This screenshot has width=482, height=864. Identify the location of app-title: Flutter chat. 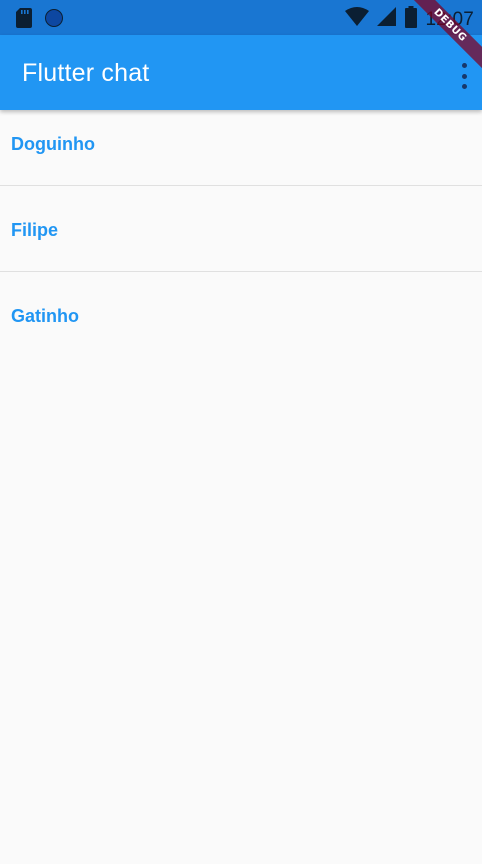
(86, 73).